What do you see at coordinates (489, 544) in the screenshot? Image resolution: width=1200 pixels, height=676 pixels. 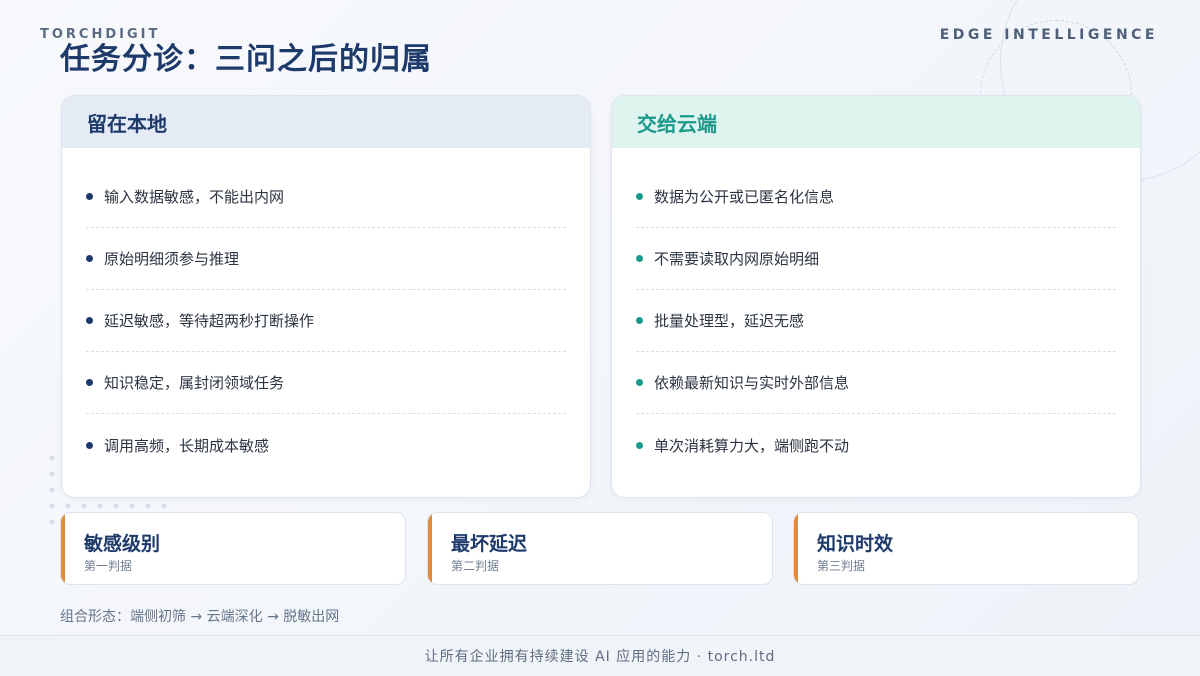 I see `criterion-title: 最坏延迟` at bounding box center [489, 544].